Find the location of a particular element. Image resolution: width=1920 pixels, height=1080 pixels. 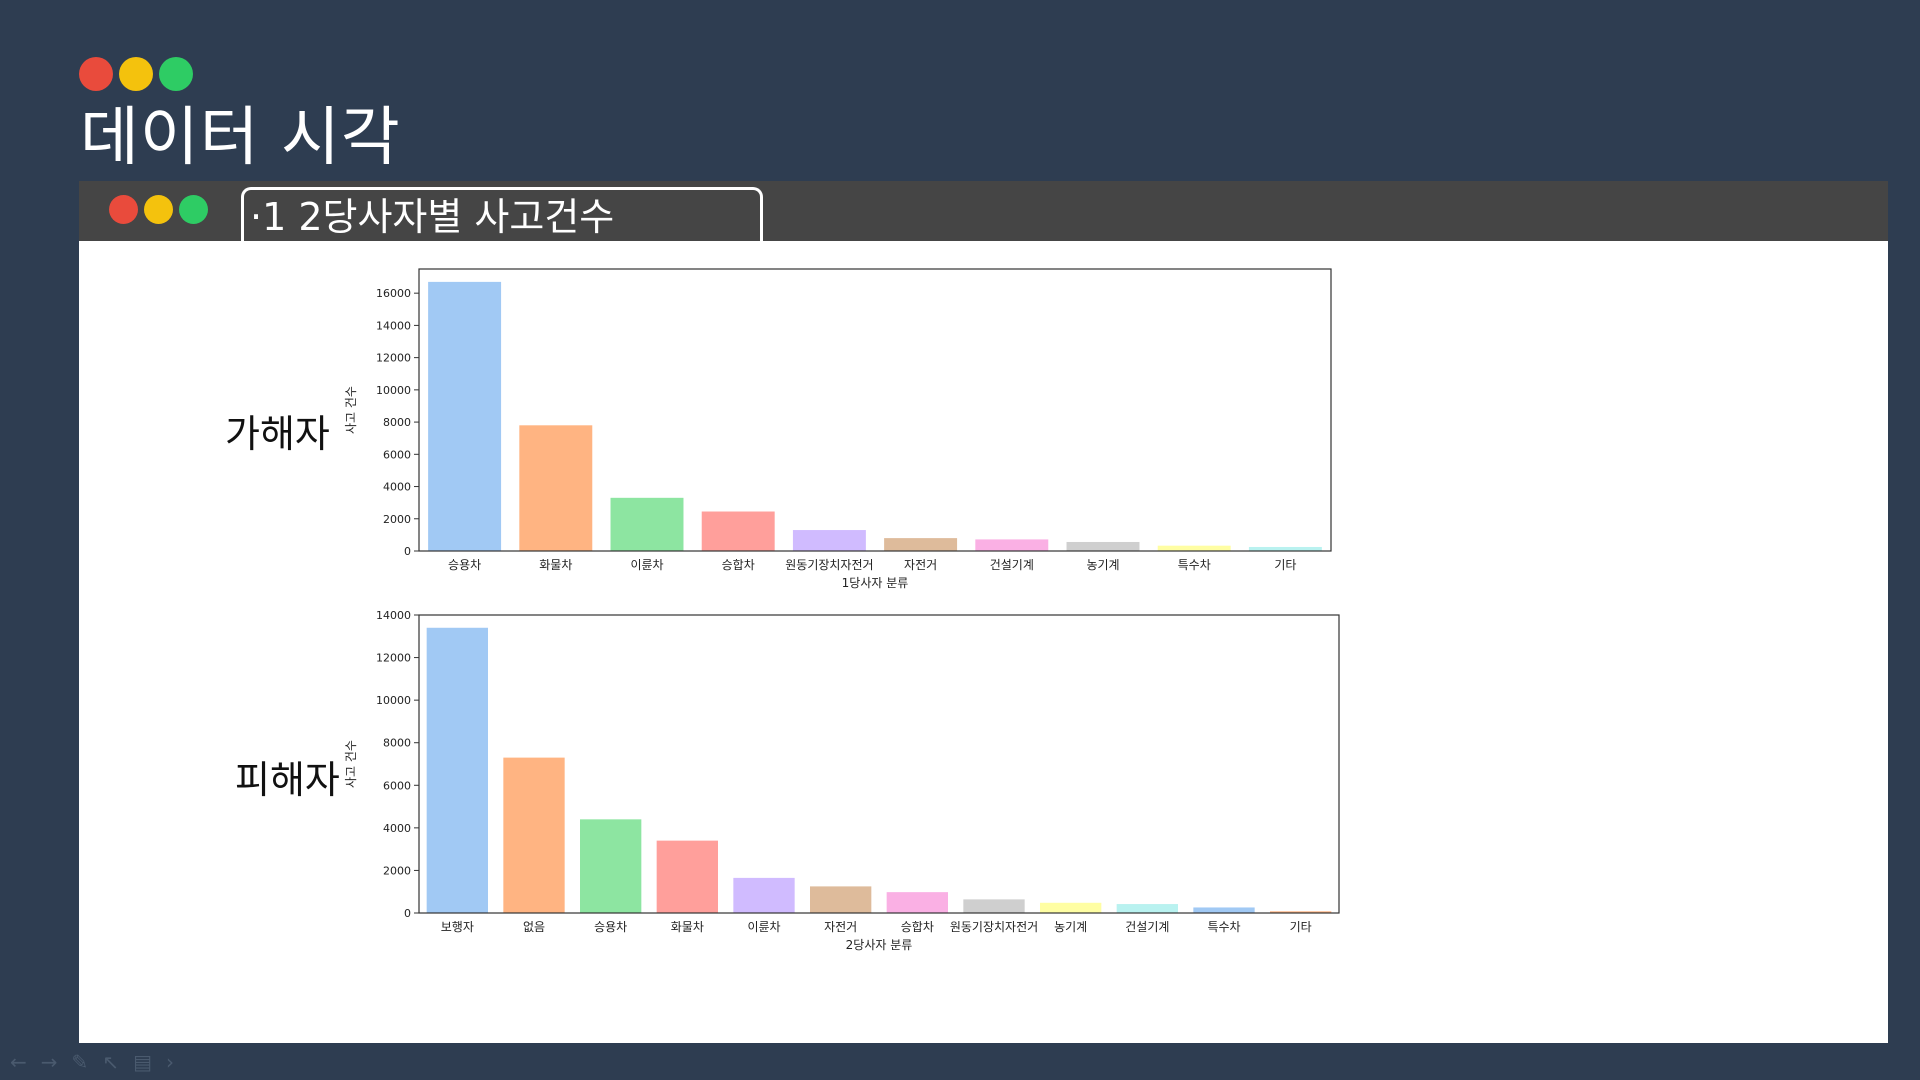

chart2-x-tick-label: 원동기장치자전거 is located at coordinates (994, 927).